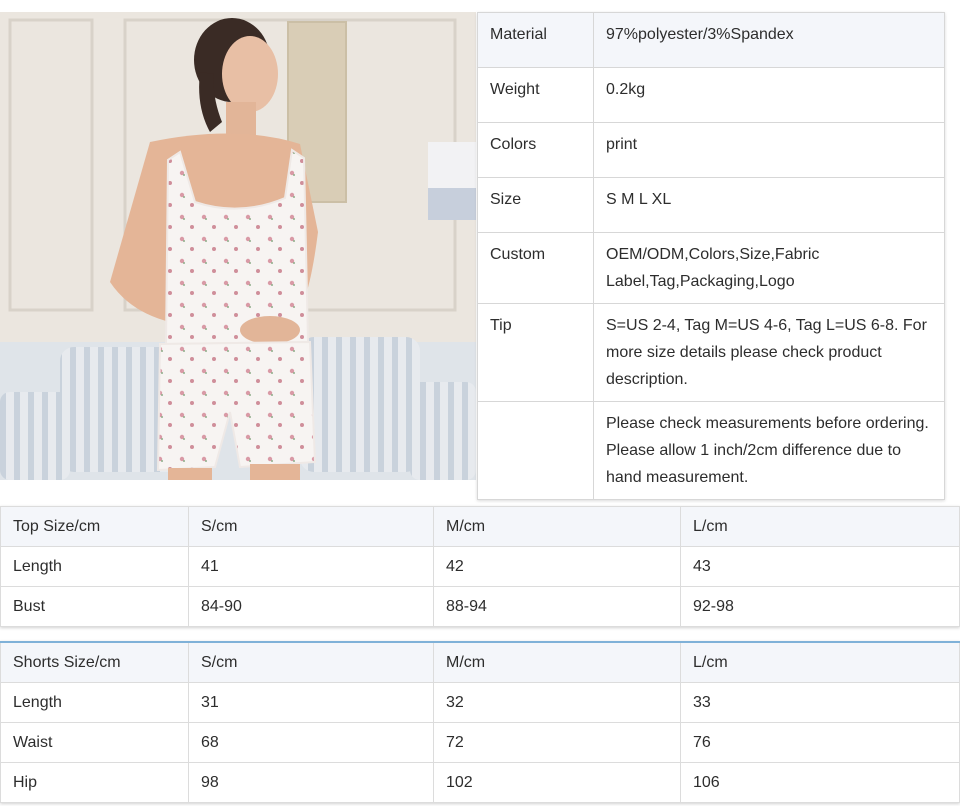  What do you see at coordinates (94, 606) in the screenshot?
I see `table-cell: Bust` at bounding box center [94, 606].